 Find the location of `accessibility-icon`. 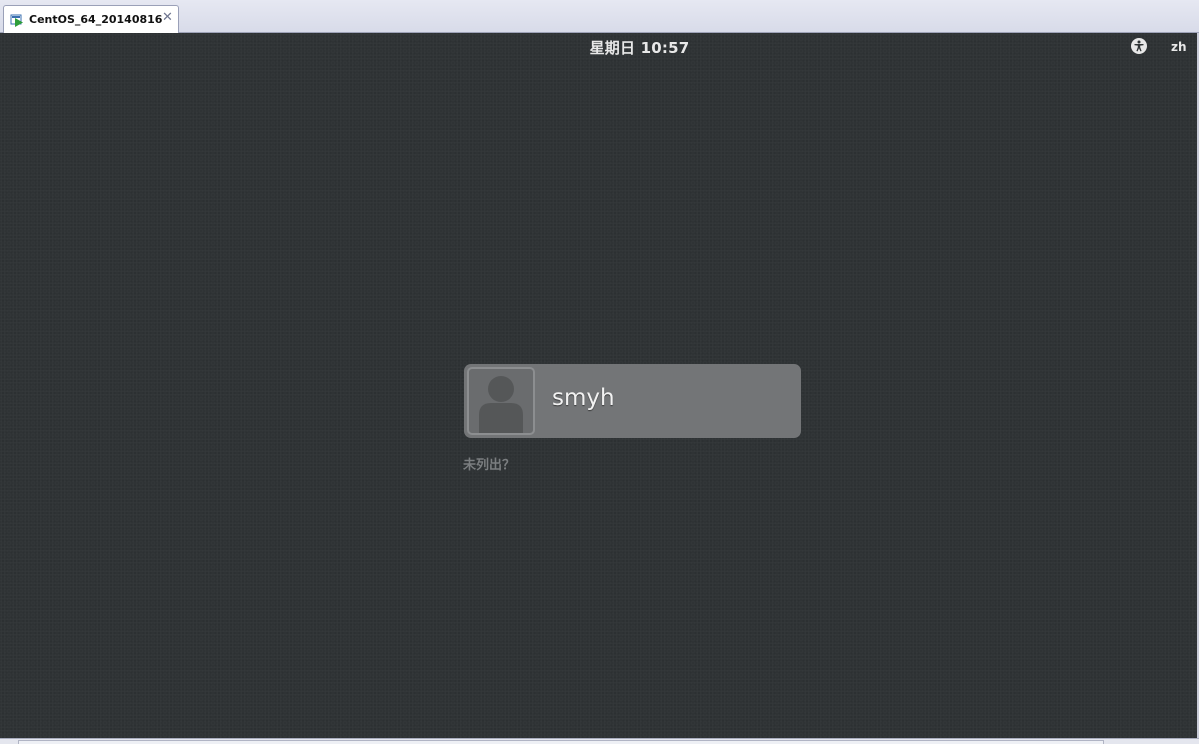

accessibility-icon is located at coordinates (1139, 46).